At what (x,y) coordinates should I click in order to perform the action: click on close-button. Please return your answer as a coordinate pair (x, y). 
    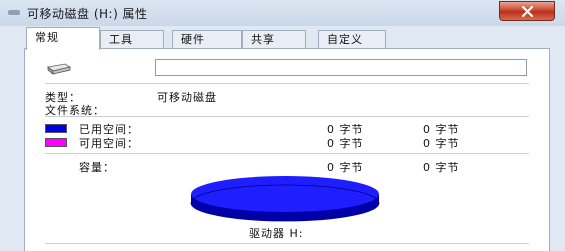
    Looking at the image, I should click on (527, 11).